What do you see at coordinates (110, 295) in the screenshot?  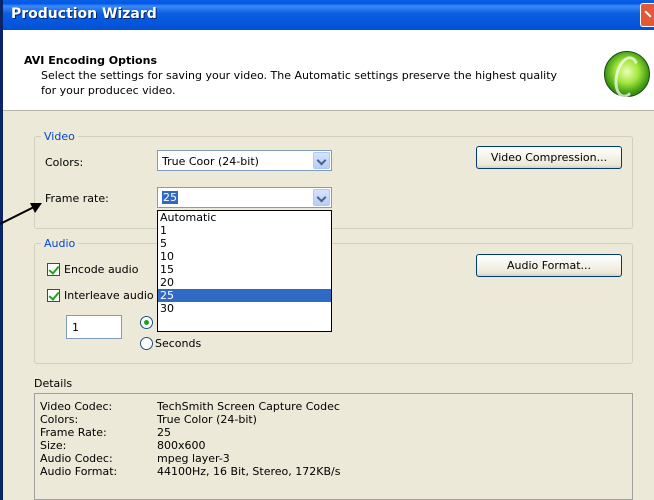 I see `interleave-audio-label: Interleave audio` at bounding box center [110, 295].